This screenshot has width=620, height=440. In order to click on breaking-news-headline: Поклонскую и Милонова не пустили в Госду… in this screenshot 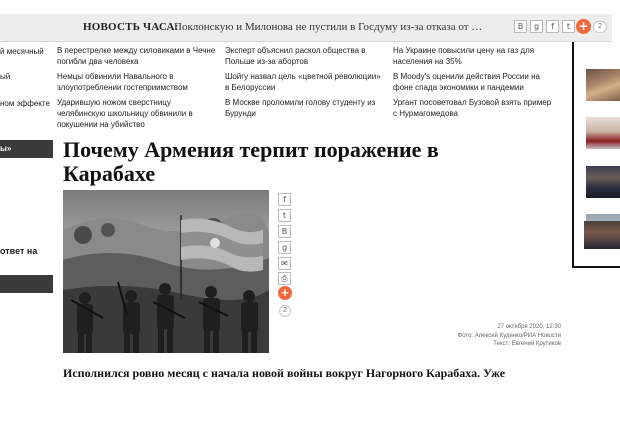, I will do `click(328, 27)`.